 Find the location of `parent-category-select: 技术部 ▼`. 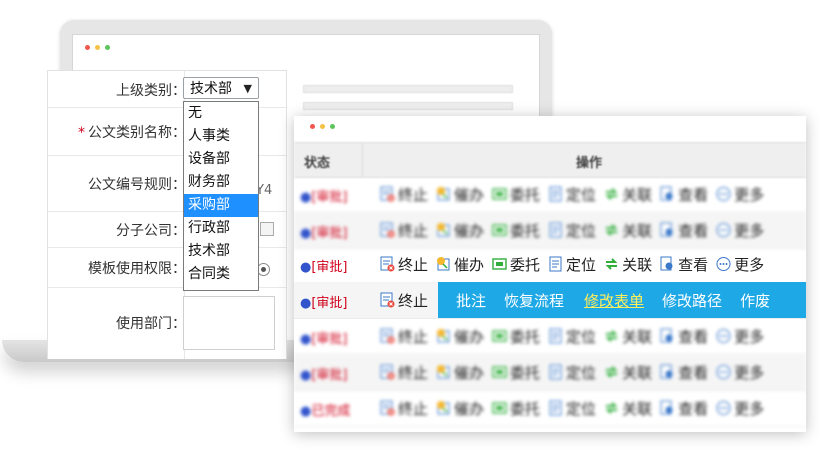

parent-category-select: 技术部 ▼ is located at coordinates (221, 88).